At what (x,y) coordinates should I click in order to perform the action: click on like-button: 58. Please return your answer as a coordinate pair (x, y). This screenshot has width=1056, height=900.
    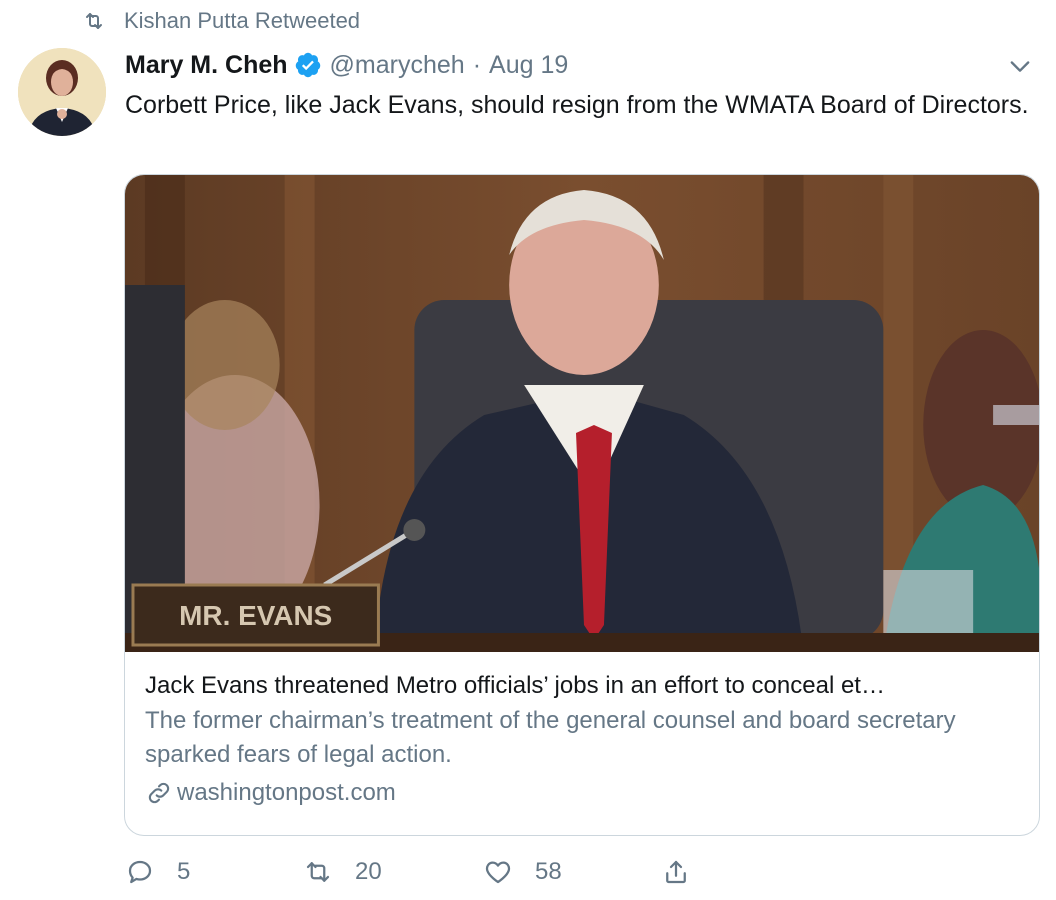
    Looking at the image, I should click on (522, 872).